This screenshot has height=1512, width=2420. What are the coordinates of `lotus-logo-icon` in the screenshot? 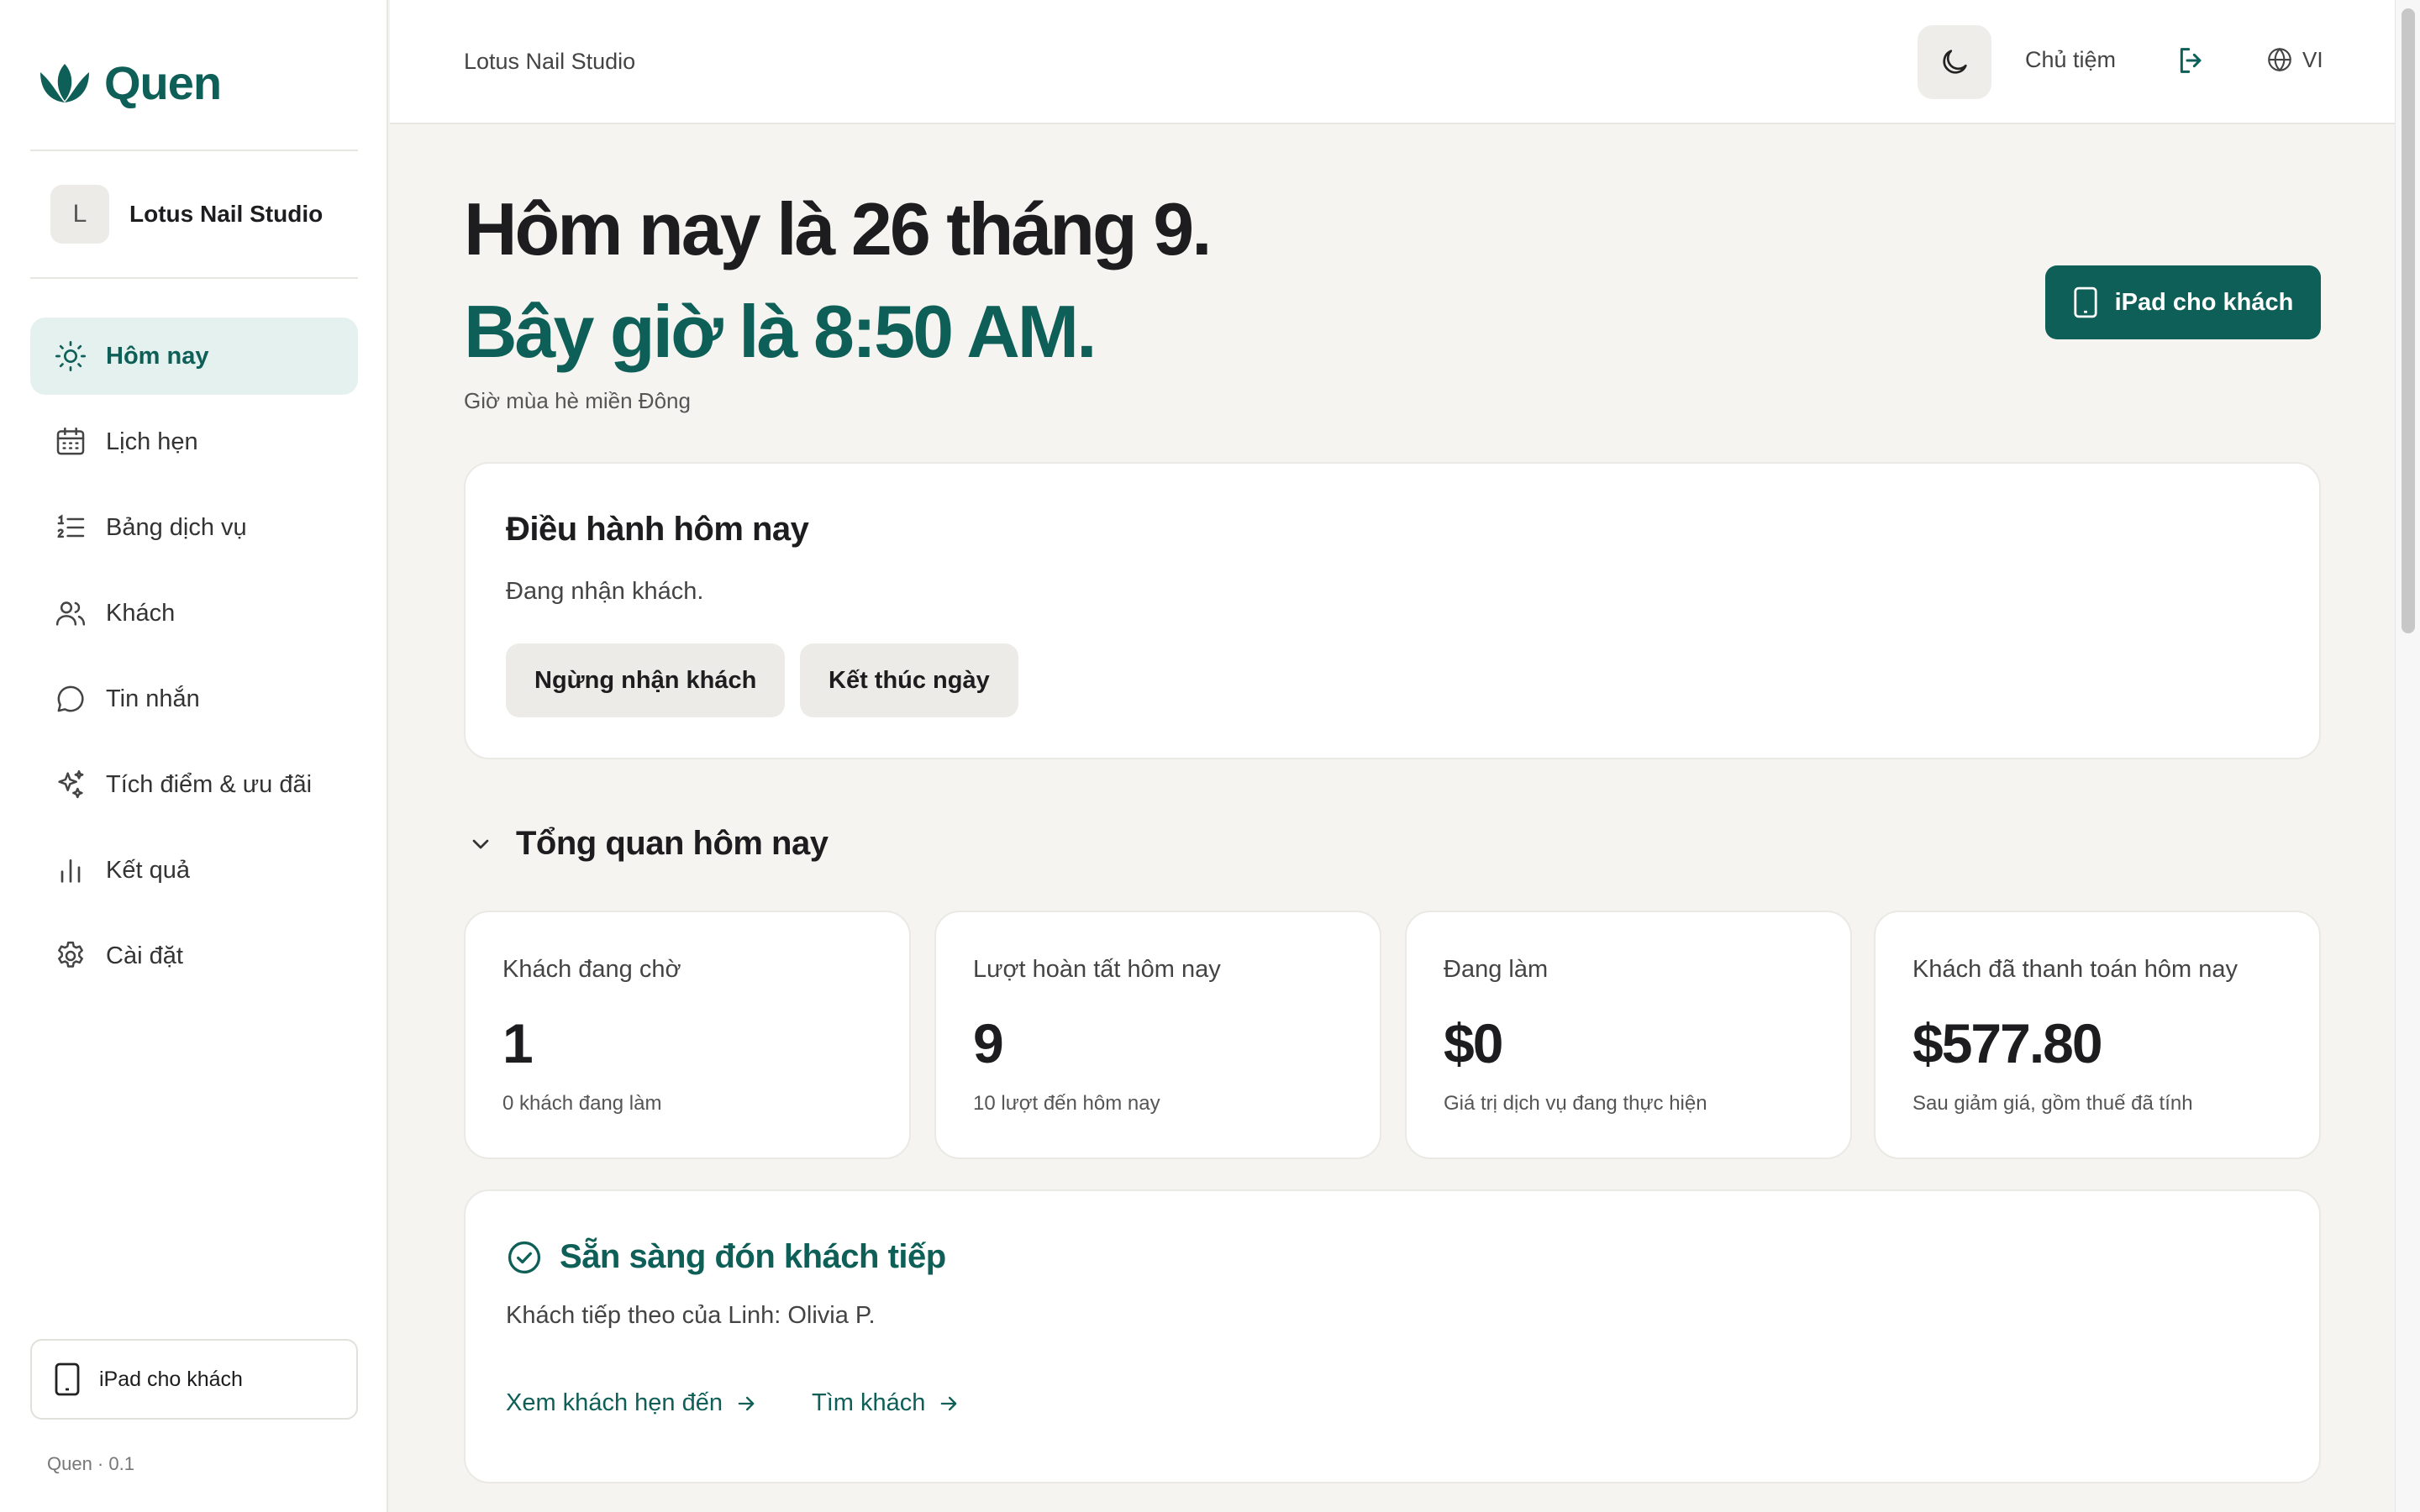 It's located at (64, 82).